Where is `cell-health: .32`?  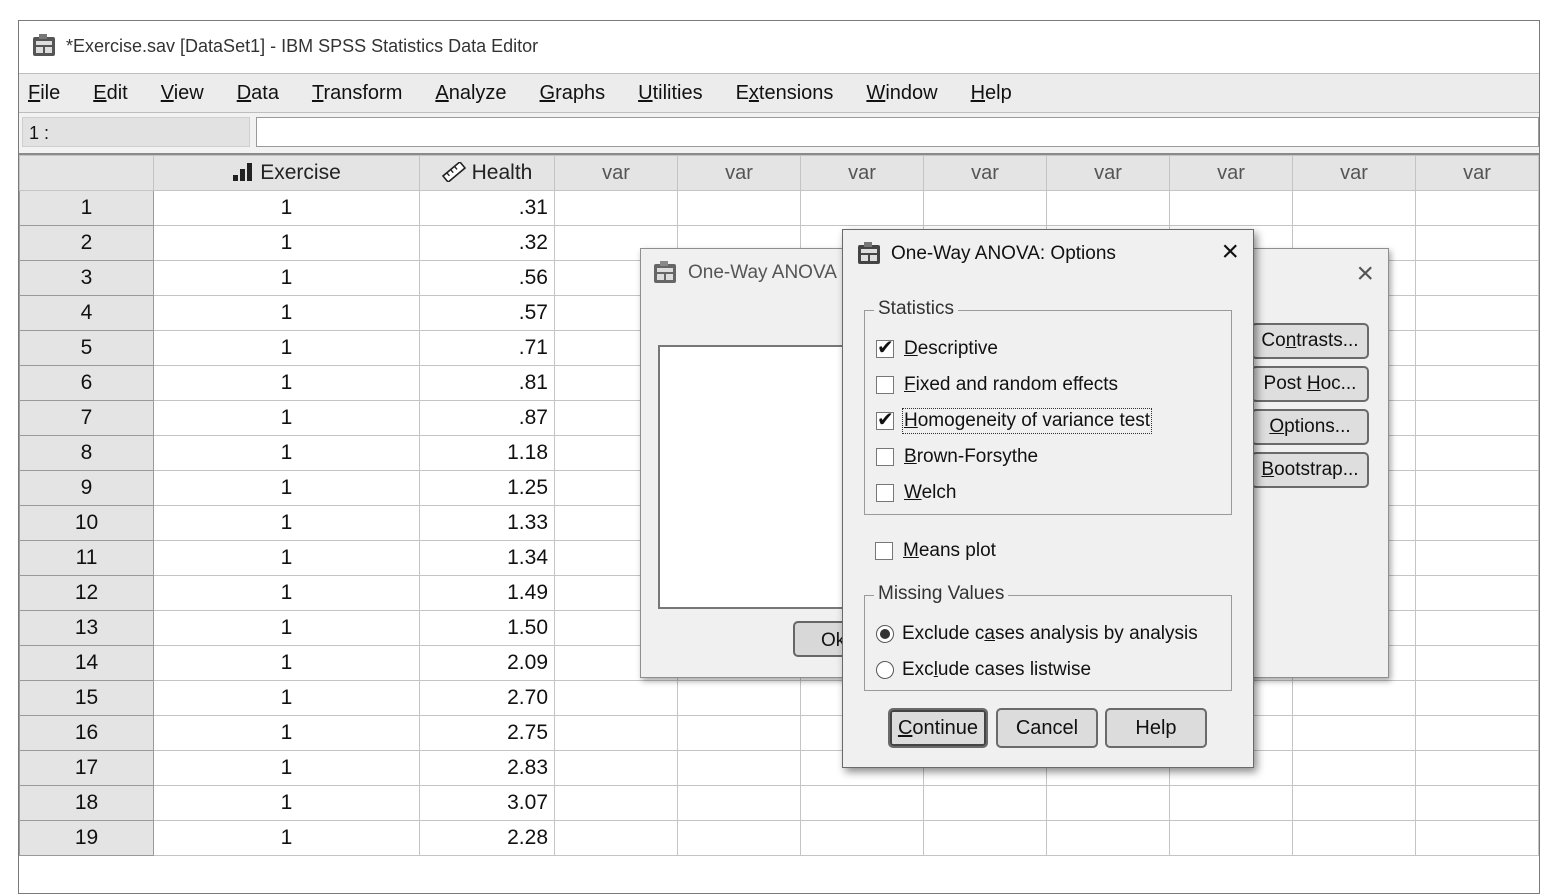
cell-health: .32 is located at coordinates (487, 243).